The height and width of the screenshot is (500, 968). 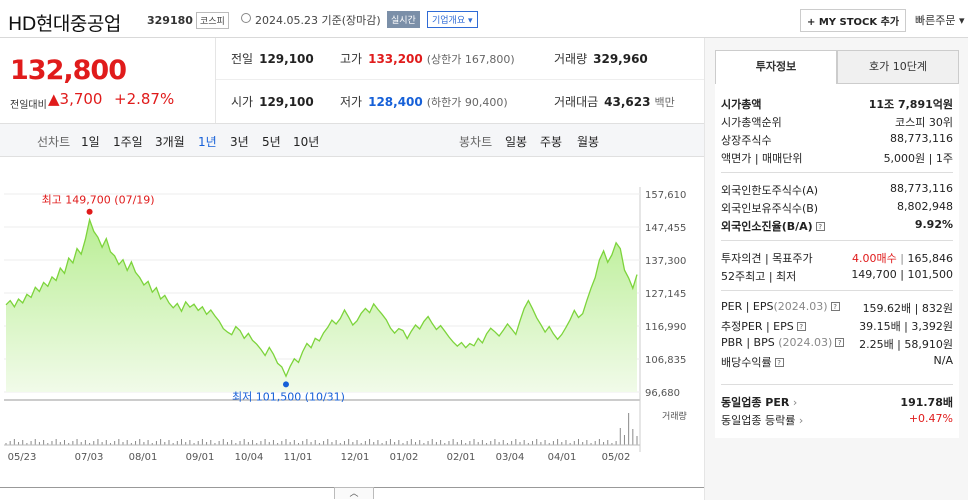 What do you see at coordinates (853, 20) in the screenshot?
I see `add-my-stock-button: + MY STOCK 추가` at bounding box center [853, 20].